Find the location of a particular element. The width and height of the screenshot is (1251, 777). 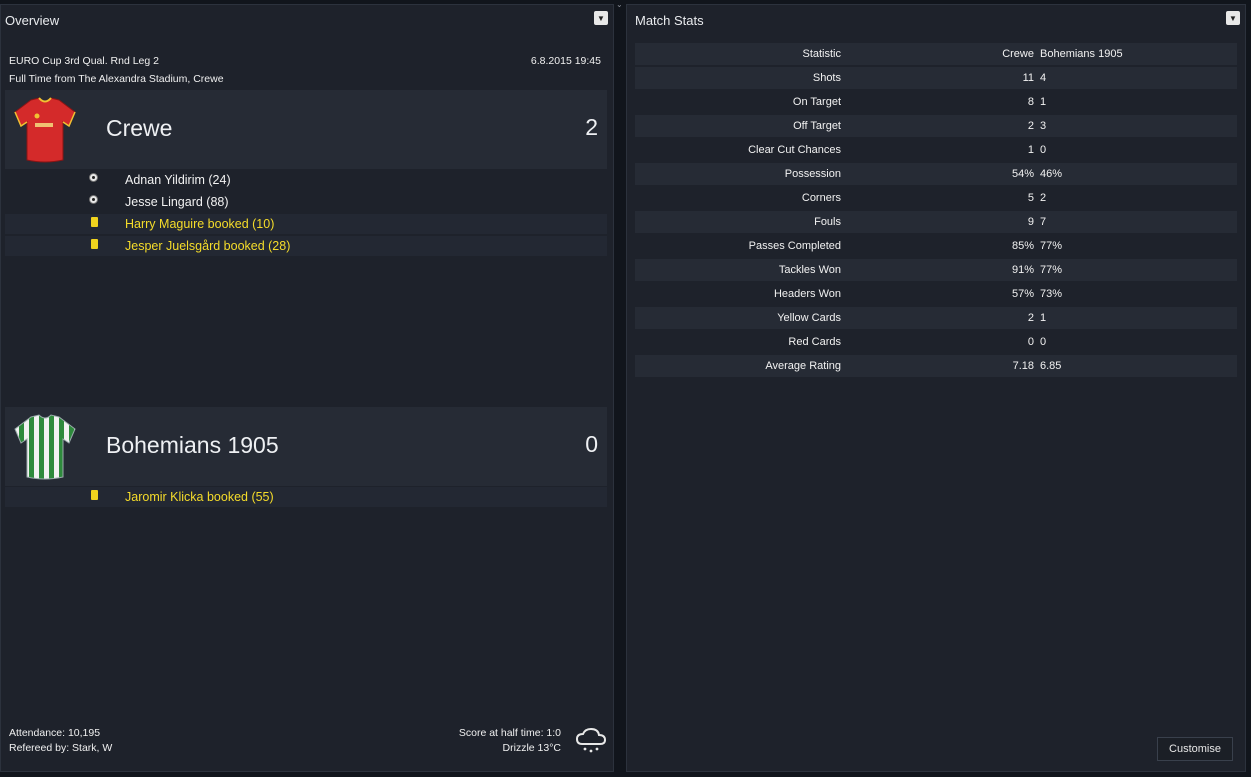

stat-row: Tackles Won 91% 77% is located at coordinates (936, 270).